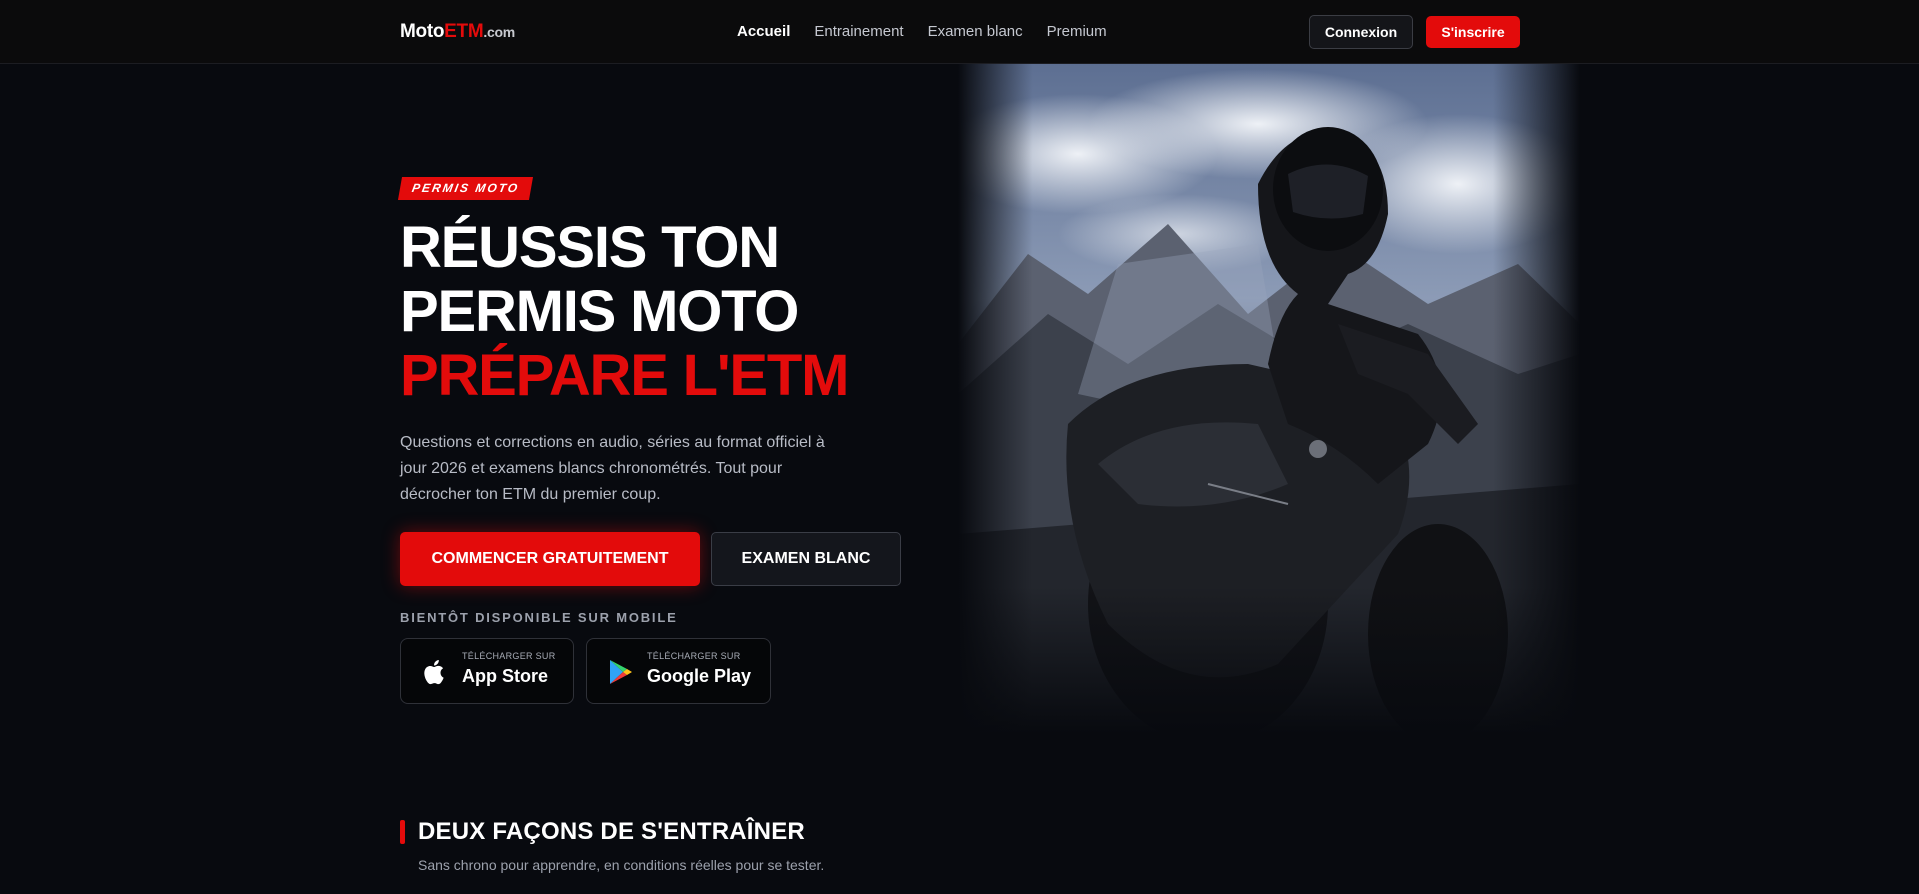 Image resolution: width=1919 pixels, height=894 pixels. Describe the element at coordinates (699, 676) in the screenshot. I see `google-play-label: Google Play` at that location.